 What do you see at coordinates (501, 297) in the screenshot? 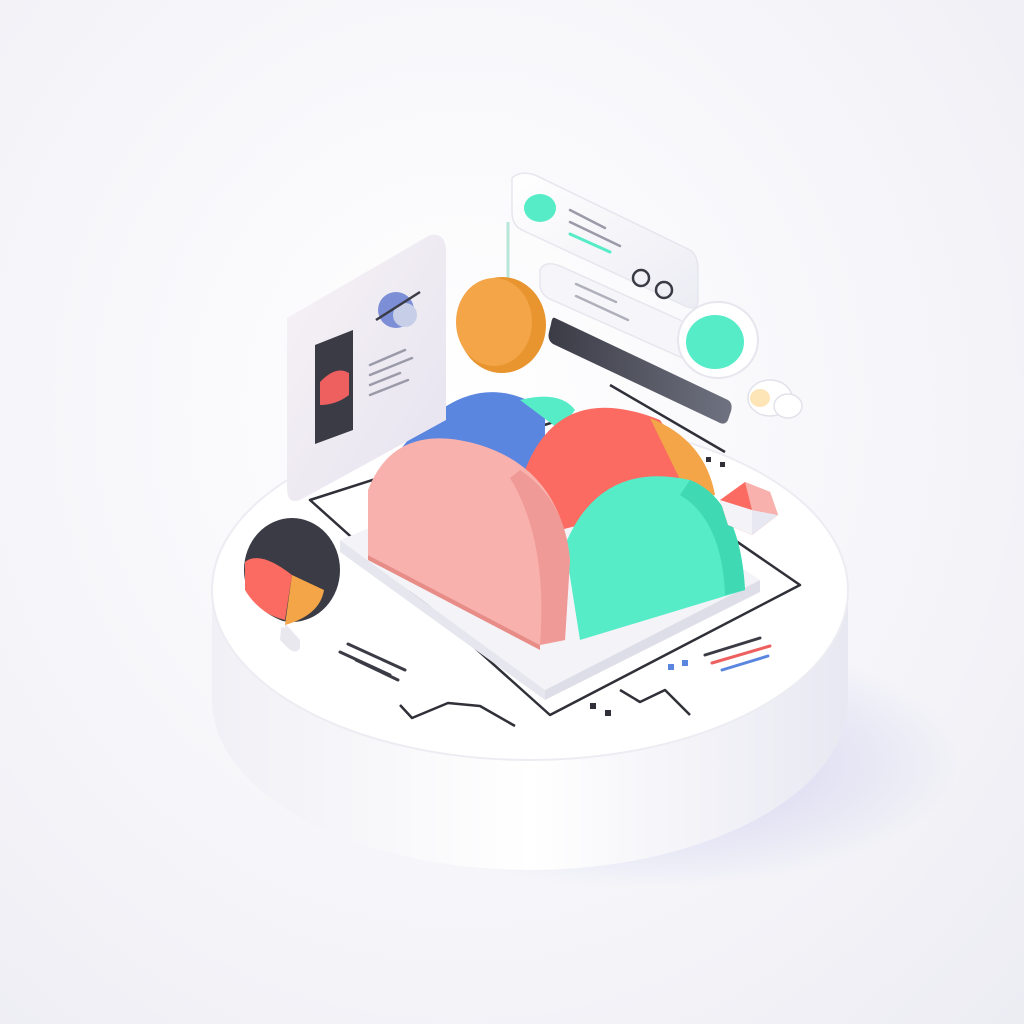
I see `orange-coin-icon` at bounding box center [501, 297].